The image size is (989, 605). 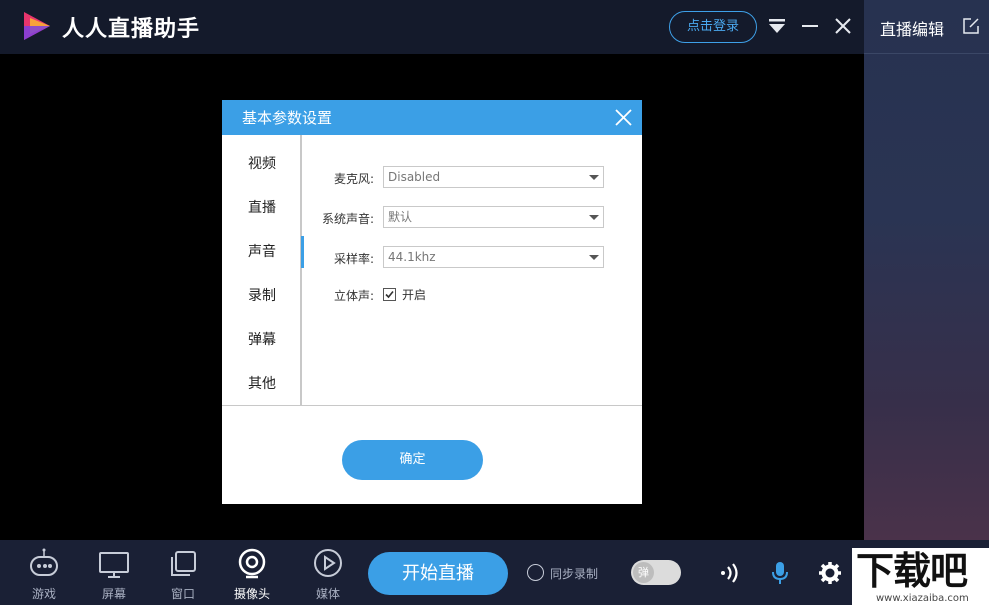 I want to click on danmaku-toggle-knob: 弹, so click(x=643, y=572).